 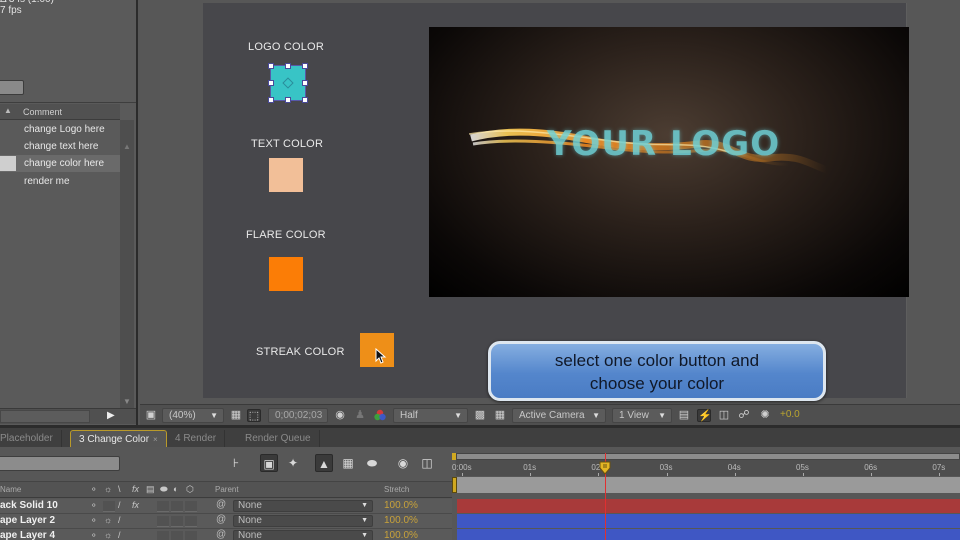 I want to click on current-time-field: 0;00;02;03, so click(x=298, y=415).